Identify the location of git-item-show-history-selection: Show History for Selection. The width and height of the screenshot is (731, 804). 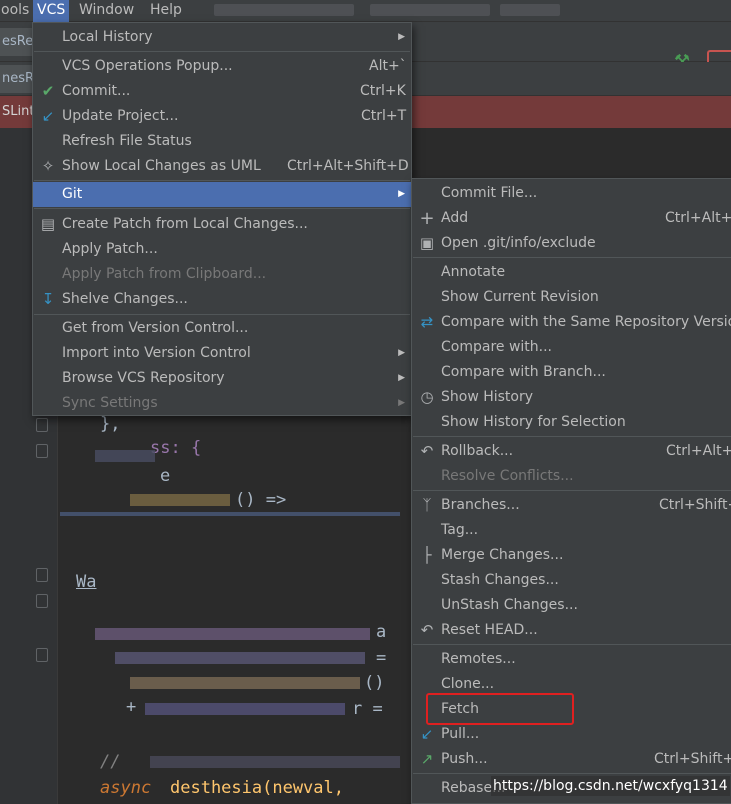
(571, 422).